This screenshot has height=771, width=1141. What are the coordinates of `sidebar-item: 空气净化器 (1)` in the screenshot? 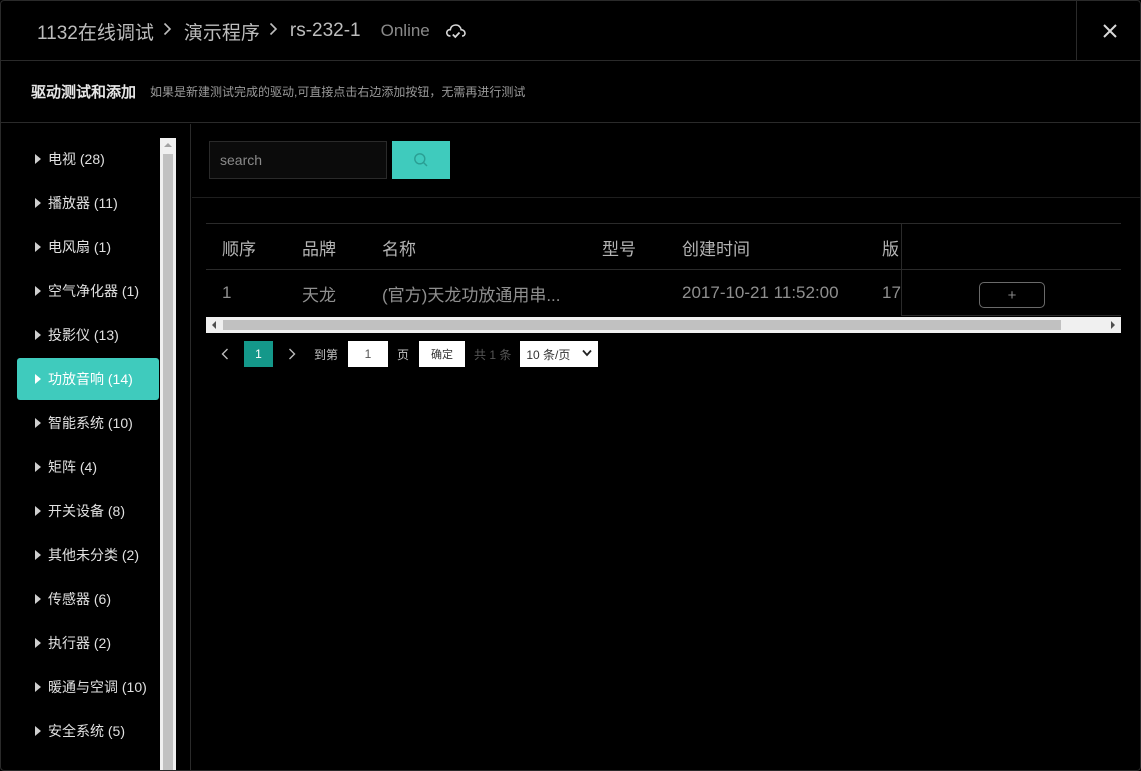 It's located at (88, 291).